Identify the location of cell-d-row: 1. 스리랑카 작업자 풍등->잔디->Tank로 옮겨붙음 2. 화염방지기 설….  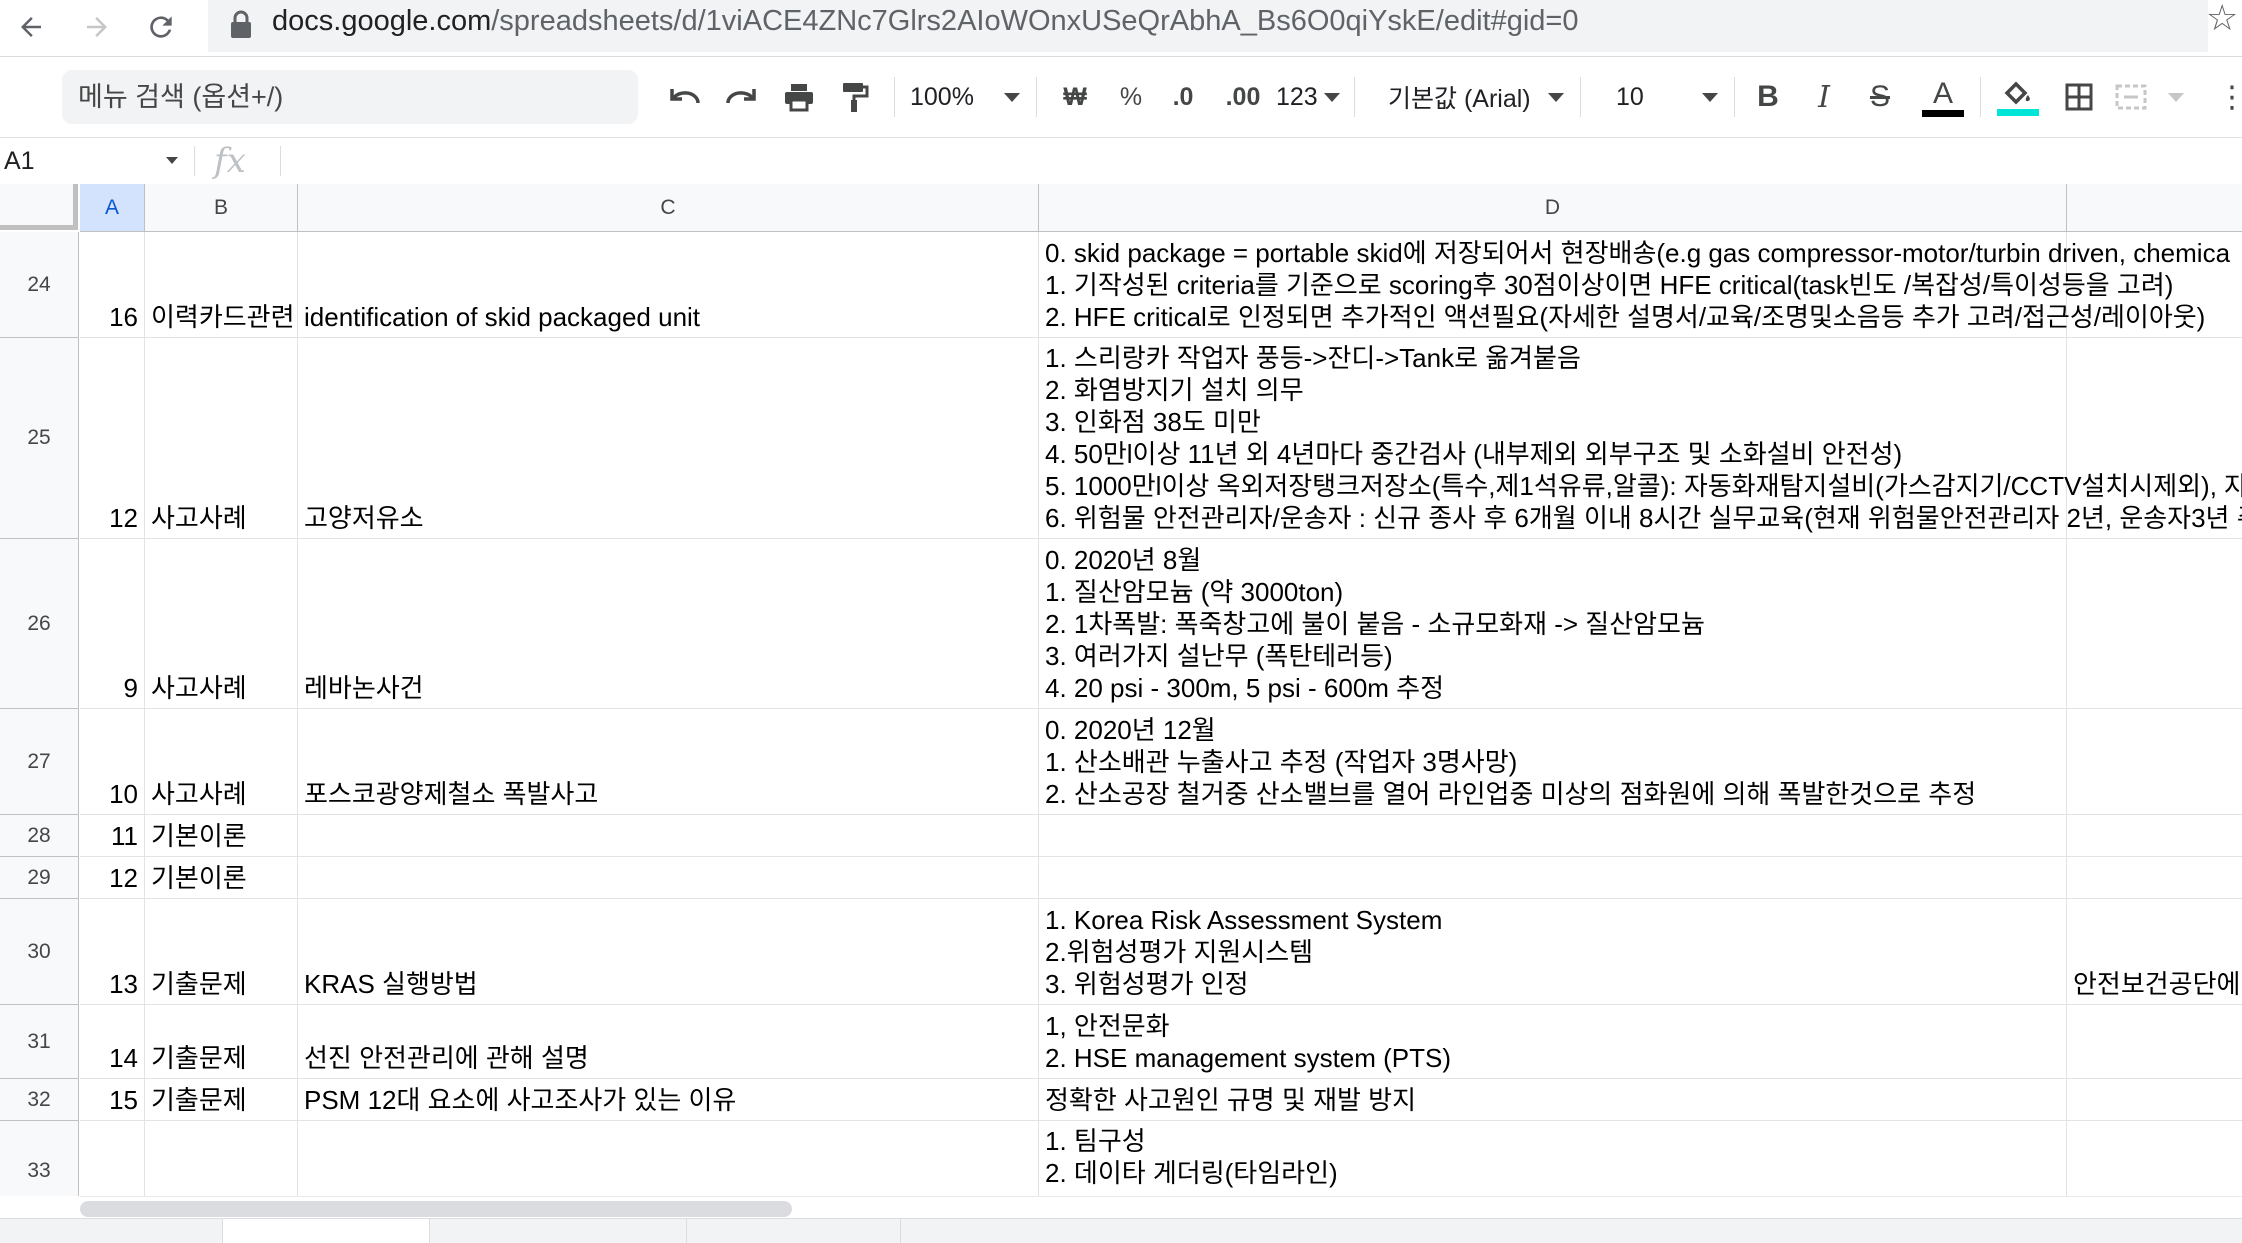
(1640, 438).